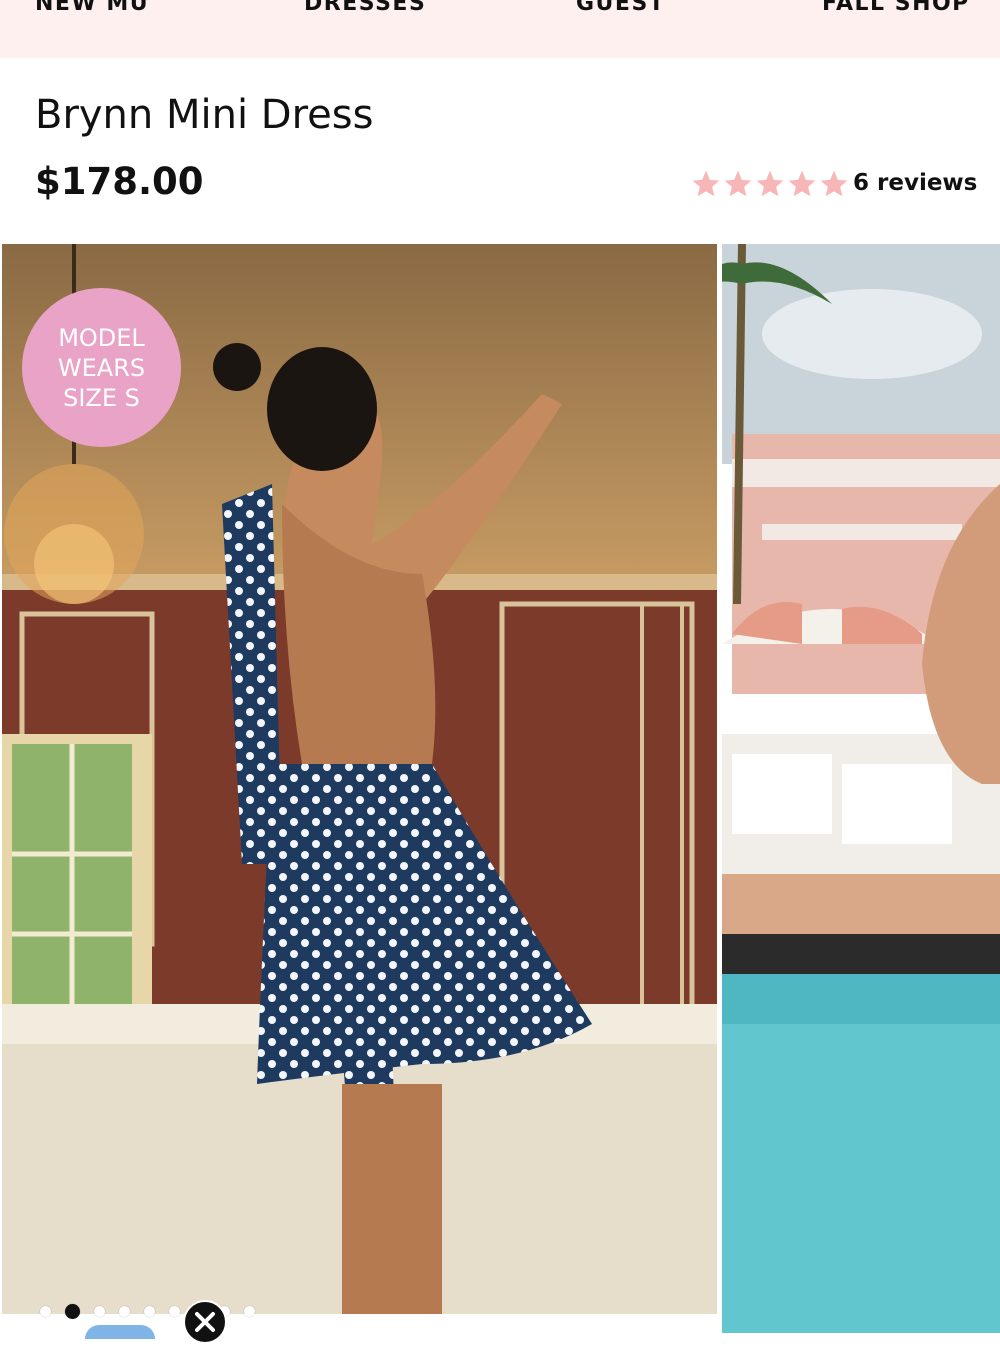 Image resolution: width=1000 pixels, height=1347 pixels. Describe the element at coordinates (365, 8) in the screenshot. I see `nav-item-dresses: DRESSES` at that location.